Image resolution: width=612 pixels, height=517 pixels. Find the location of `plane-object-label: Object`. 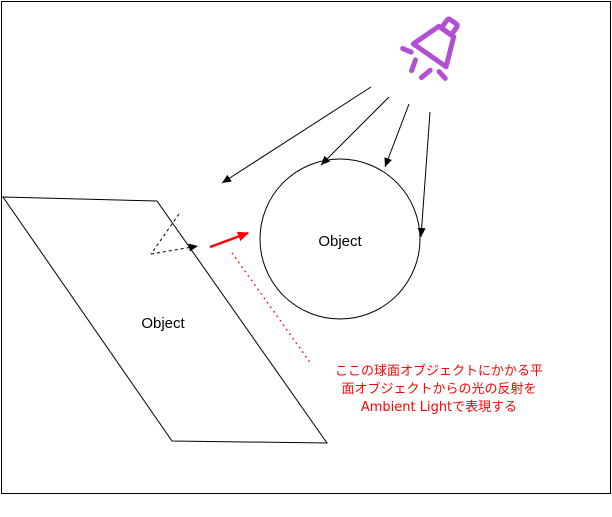

plane-object-label: Object is located at coordinates (163, 323).